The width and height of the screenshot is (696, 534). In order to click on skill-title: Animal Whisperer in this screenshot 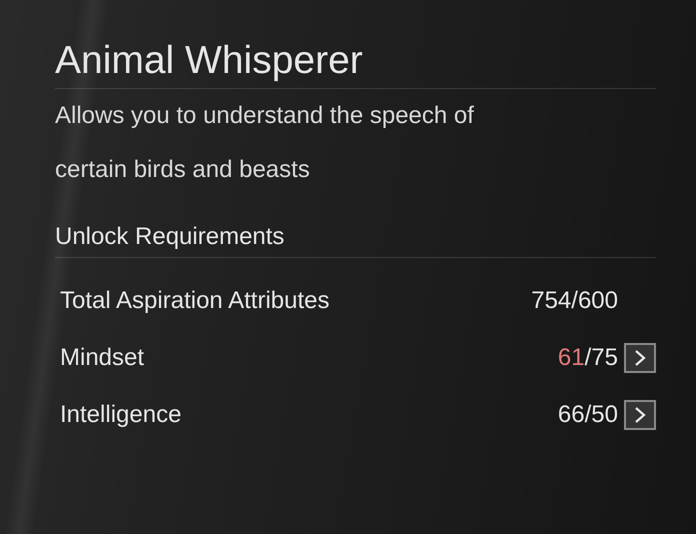, I will do `click(209, 61)`.